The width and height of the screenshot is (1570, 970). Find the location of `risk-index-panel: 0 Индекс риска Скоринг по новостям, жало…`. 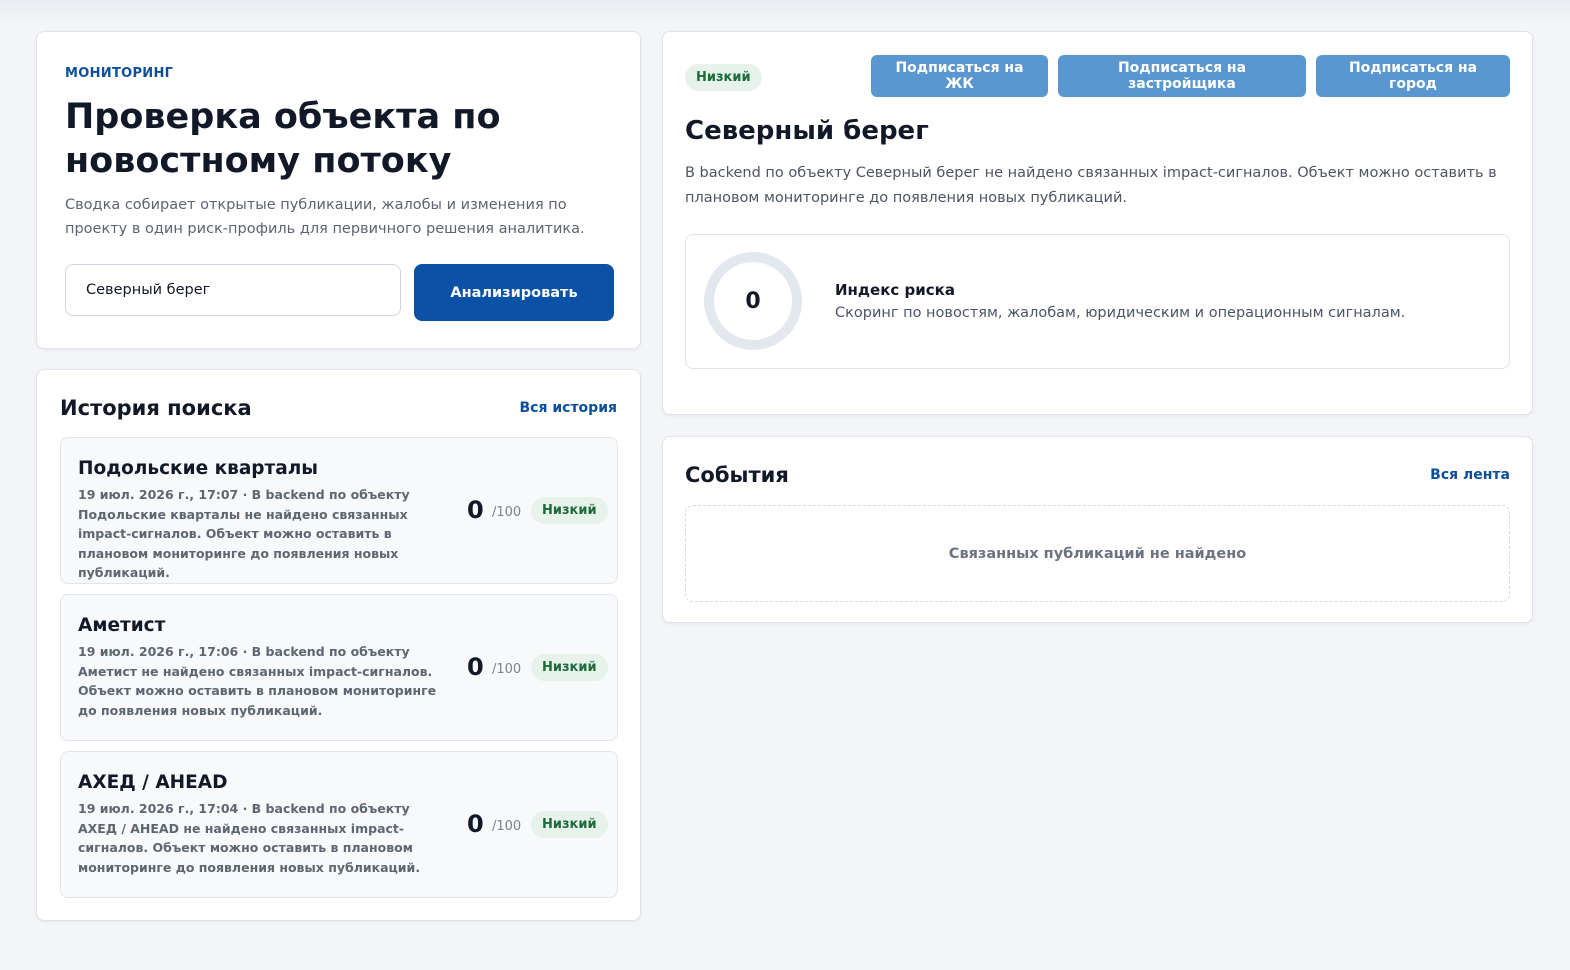

risk-index-panel: 0 Индекс риска Скоринг по новостям, жало… is located at coordinates (1097, 301).